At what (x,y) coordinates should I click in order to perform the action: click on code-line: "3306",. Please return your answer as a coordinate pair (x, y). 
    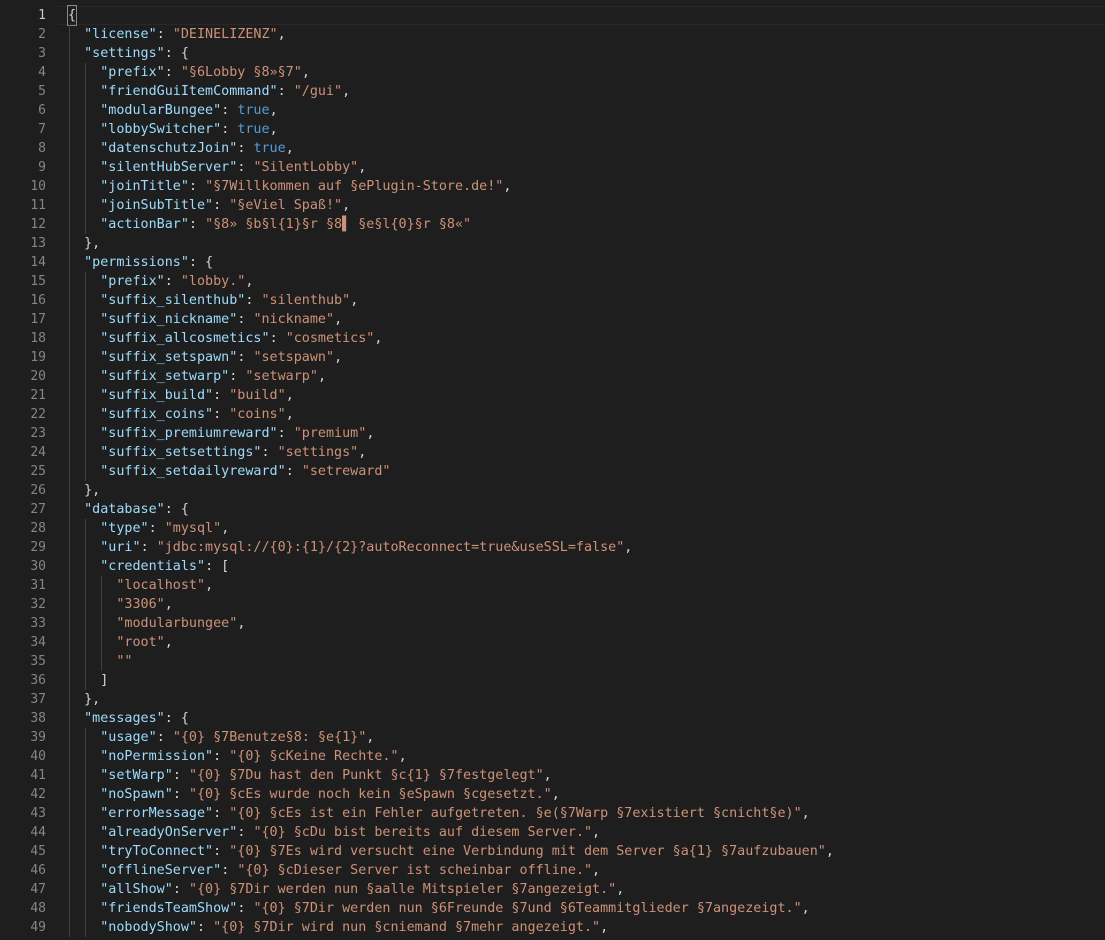
    Looking at the image, I should click on (583, 604).